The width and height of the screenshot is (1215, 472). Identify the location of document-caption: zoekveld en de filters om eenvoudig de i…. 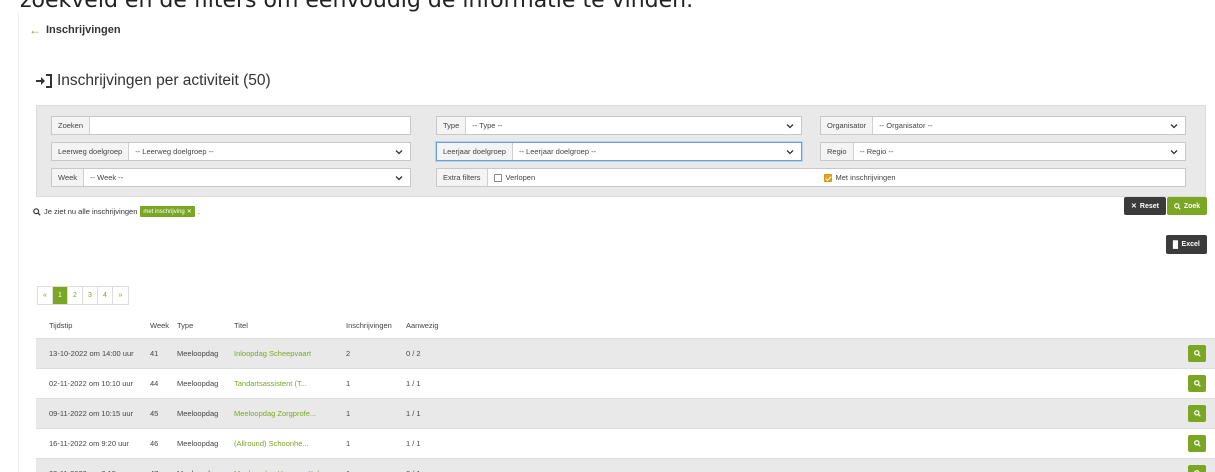
(357, 6).